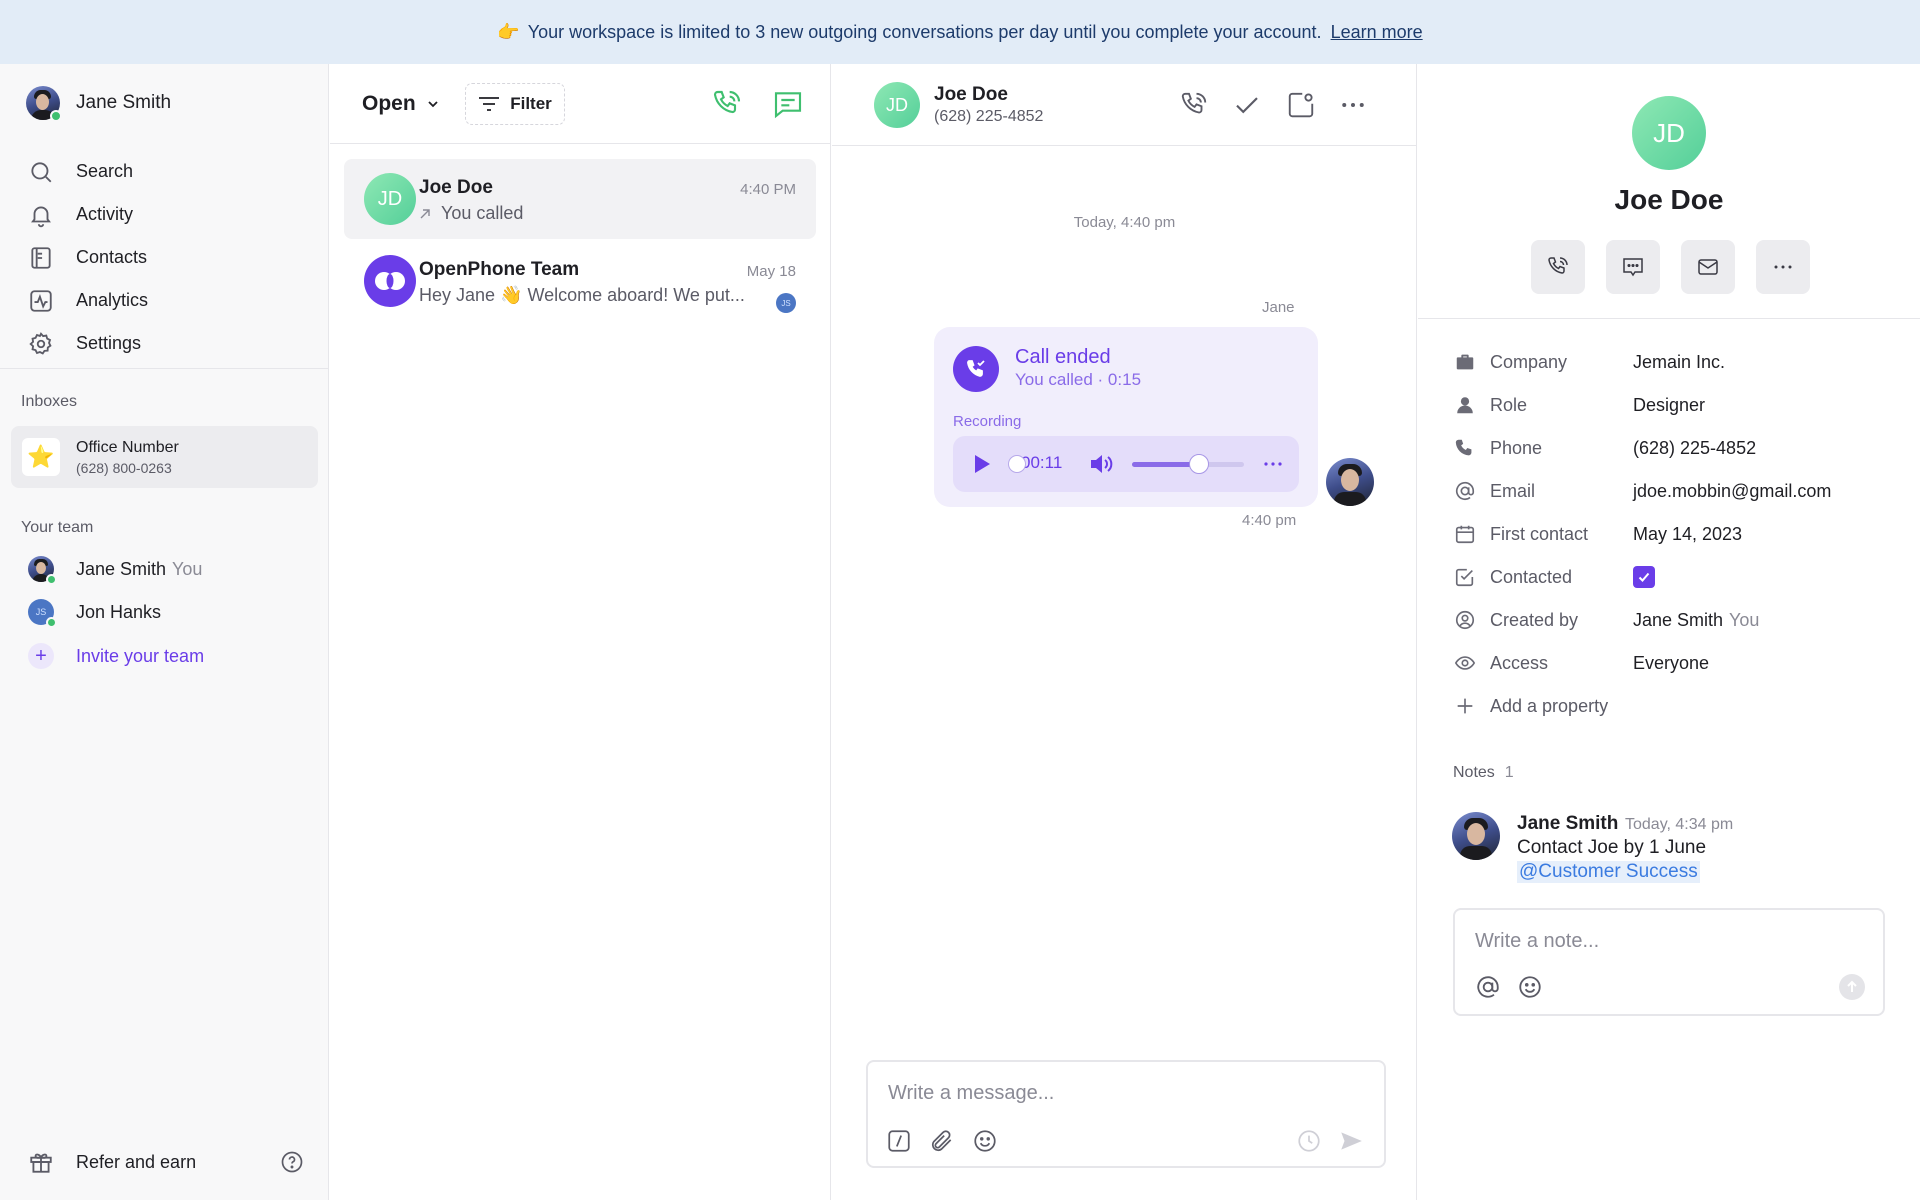 The width and height of the screenshot is (1920, 1200). Describe the element at coordinates (727, 104) in the screenshot. I see `new-call-icon` at that location.